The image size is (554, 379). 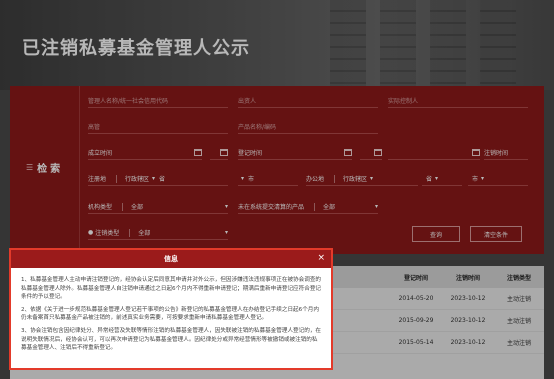 I want to click on search-side: ☰ 检索, so click(x=45, y=170).